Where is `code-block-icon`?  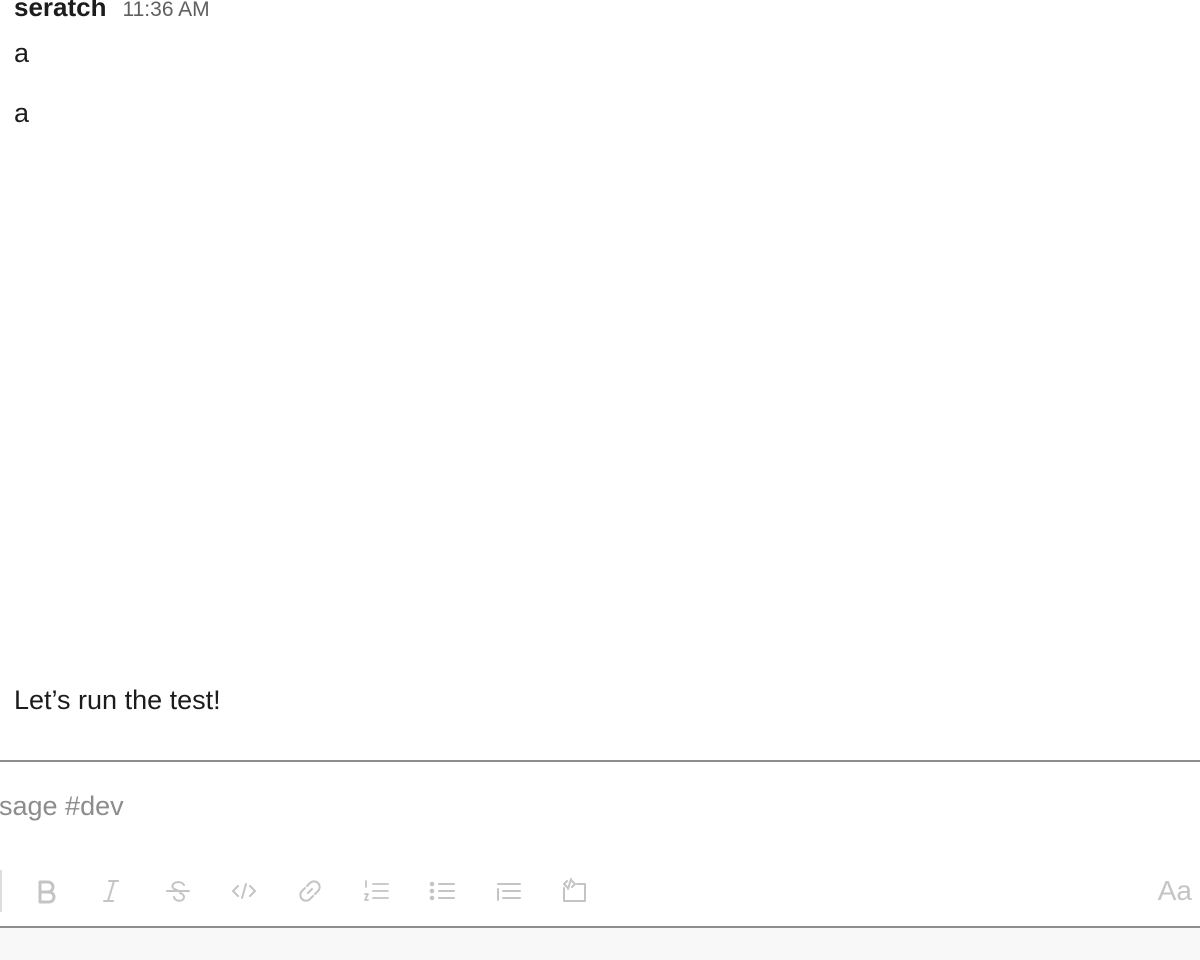
code-block-icon is located at coordinates (574, 890).